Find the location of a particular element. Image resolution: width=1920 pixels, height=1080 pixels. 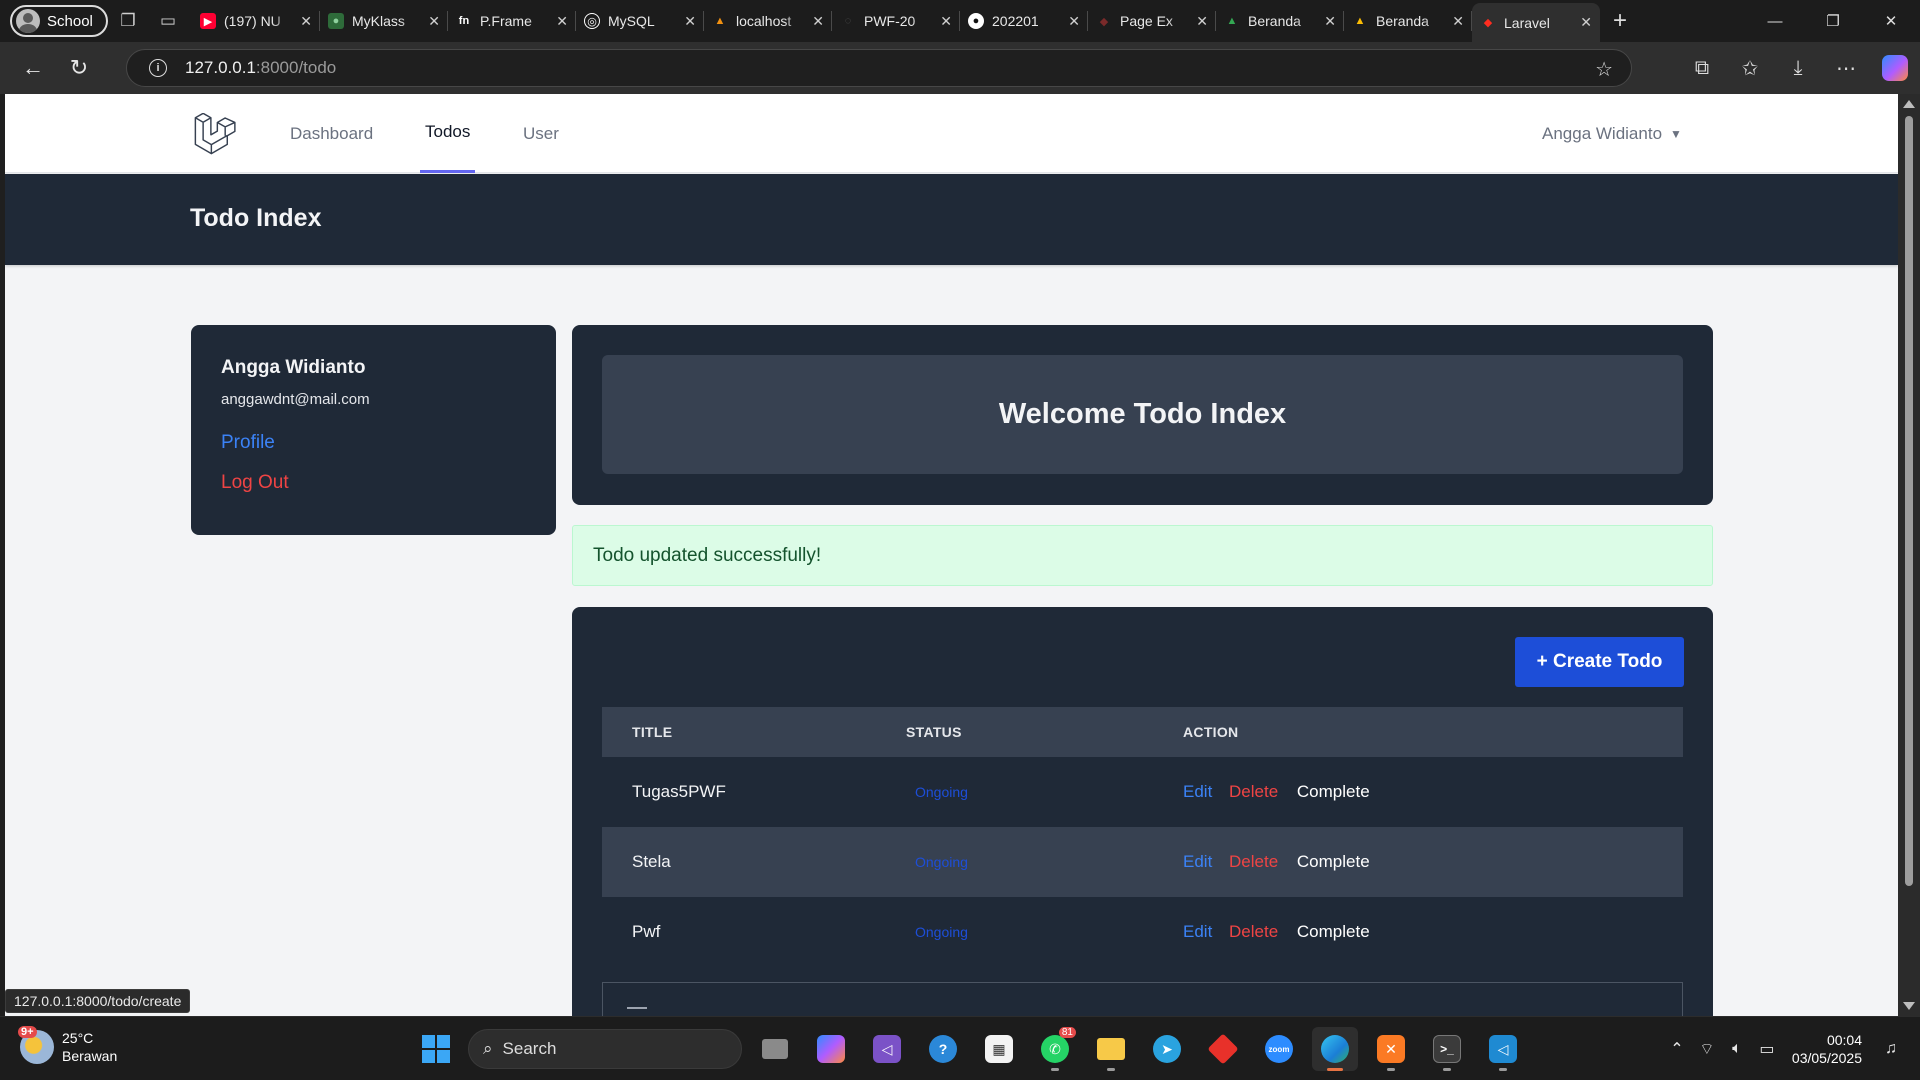

logout-link: Log Out is located at coordinates (255, 483).